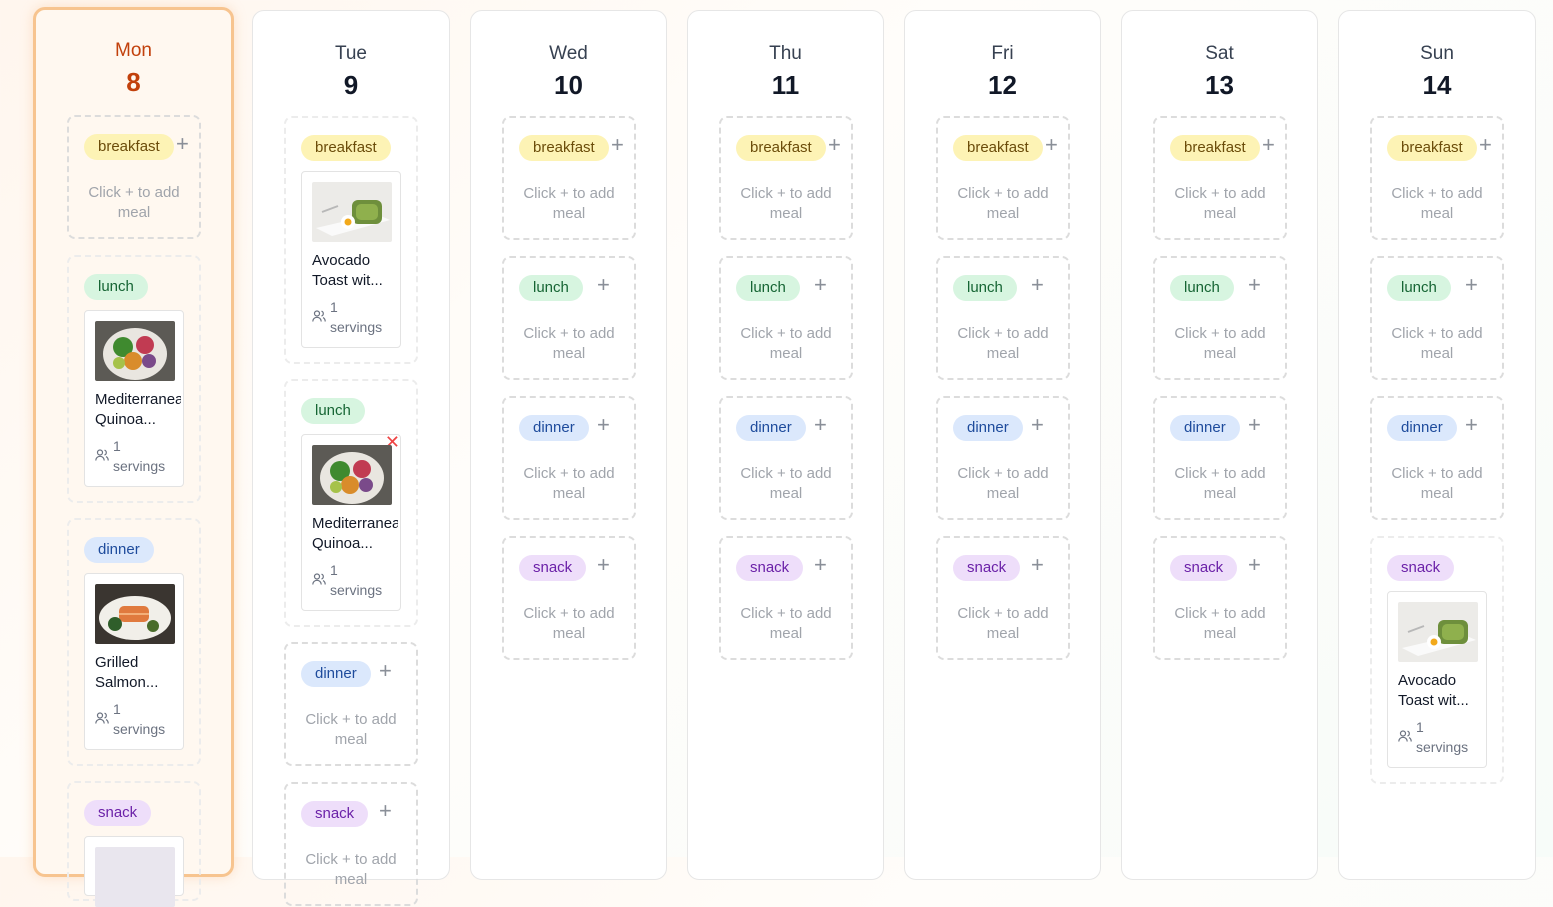 The width and height of the screenshot is (1553, 907). I want to click on day-name: Wed, so click(568, 53).